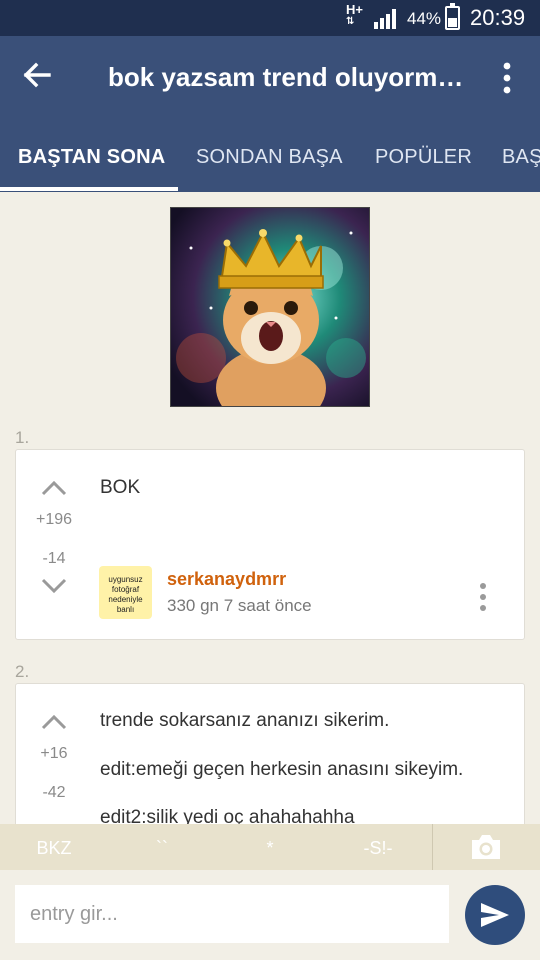  I want to click on network-type: H+ ⇅, so click(354, 14).